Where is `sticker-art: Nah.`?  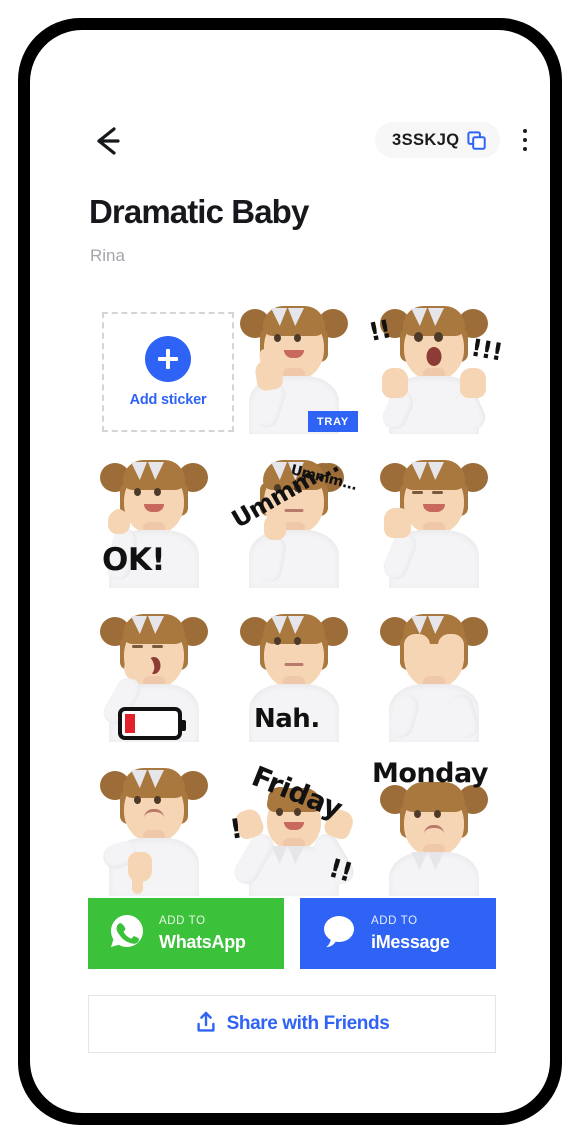 sticker-art: Nah. is located at coordinates (294, 672).